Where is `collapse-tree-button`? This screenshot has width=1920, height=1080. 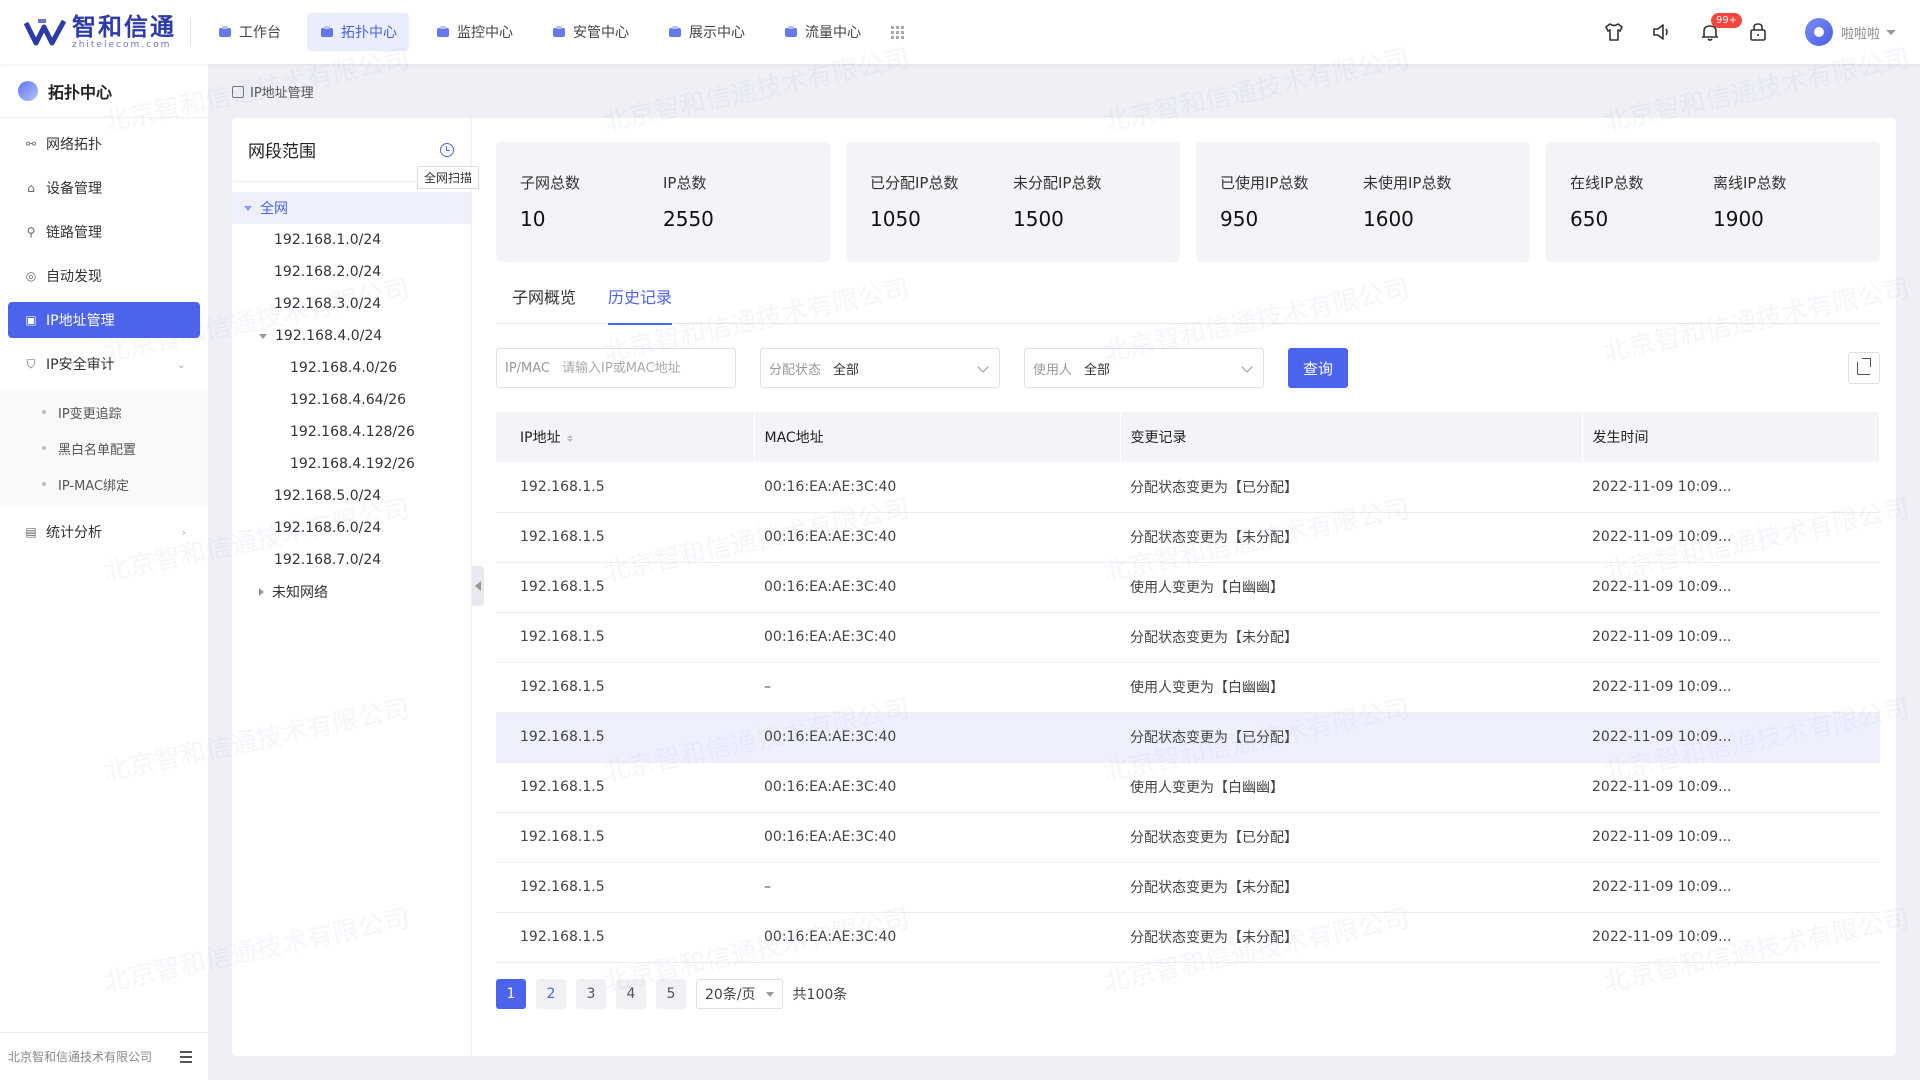 collapse-tree-button is located at coordinates (478, 586).